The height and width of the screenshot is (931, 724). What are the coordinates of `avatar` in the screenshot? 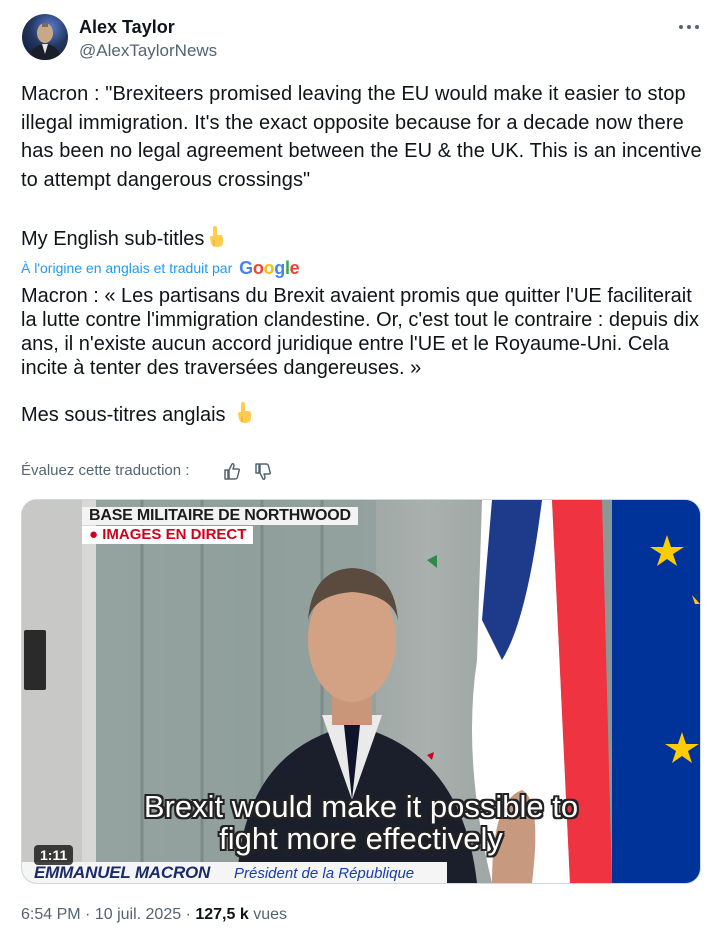 It's located at (45, 37).